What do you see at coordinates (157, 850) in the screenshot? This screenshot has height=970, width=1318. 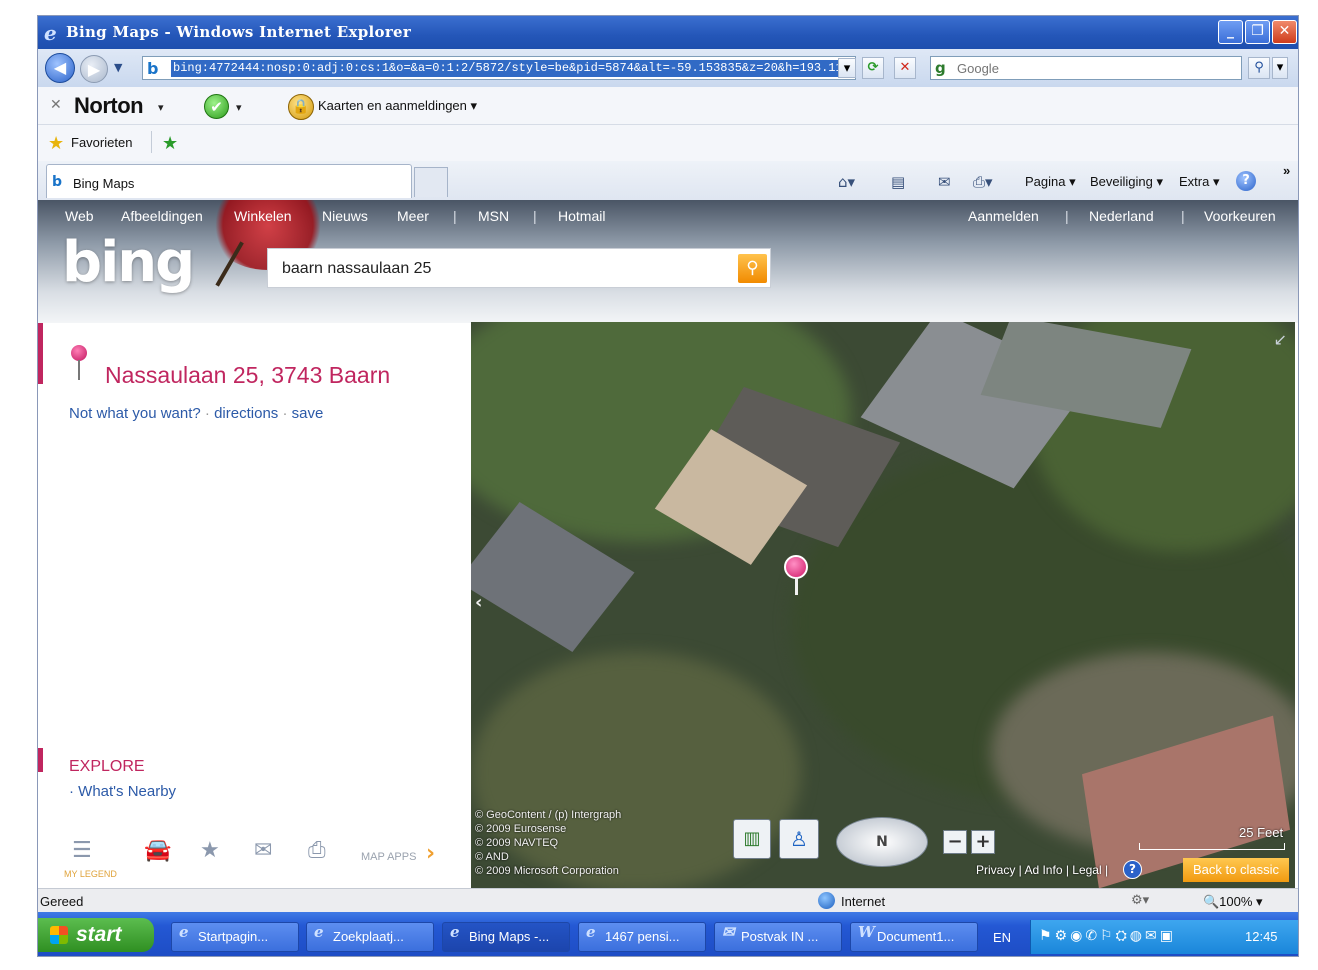 I see `car-directions-icon: 🚘` at bounding box center [157, 850].